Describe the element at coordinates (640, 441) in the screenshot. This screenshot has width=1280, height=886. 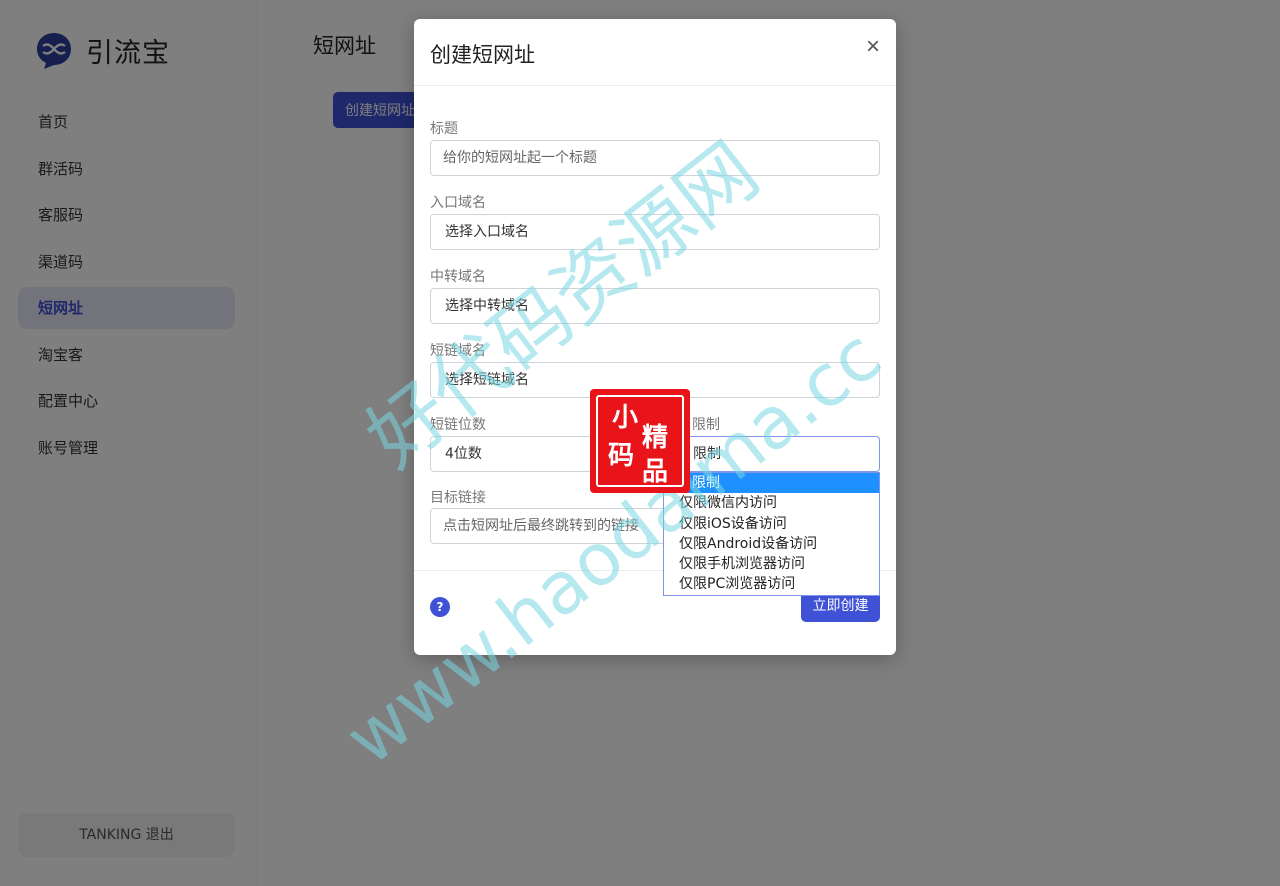
I see `watermark-seal: 小 精 码 品` at that location.